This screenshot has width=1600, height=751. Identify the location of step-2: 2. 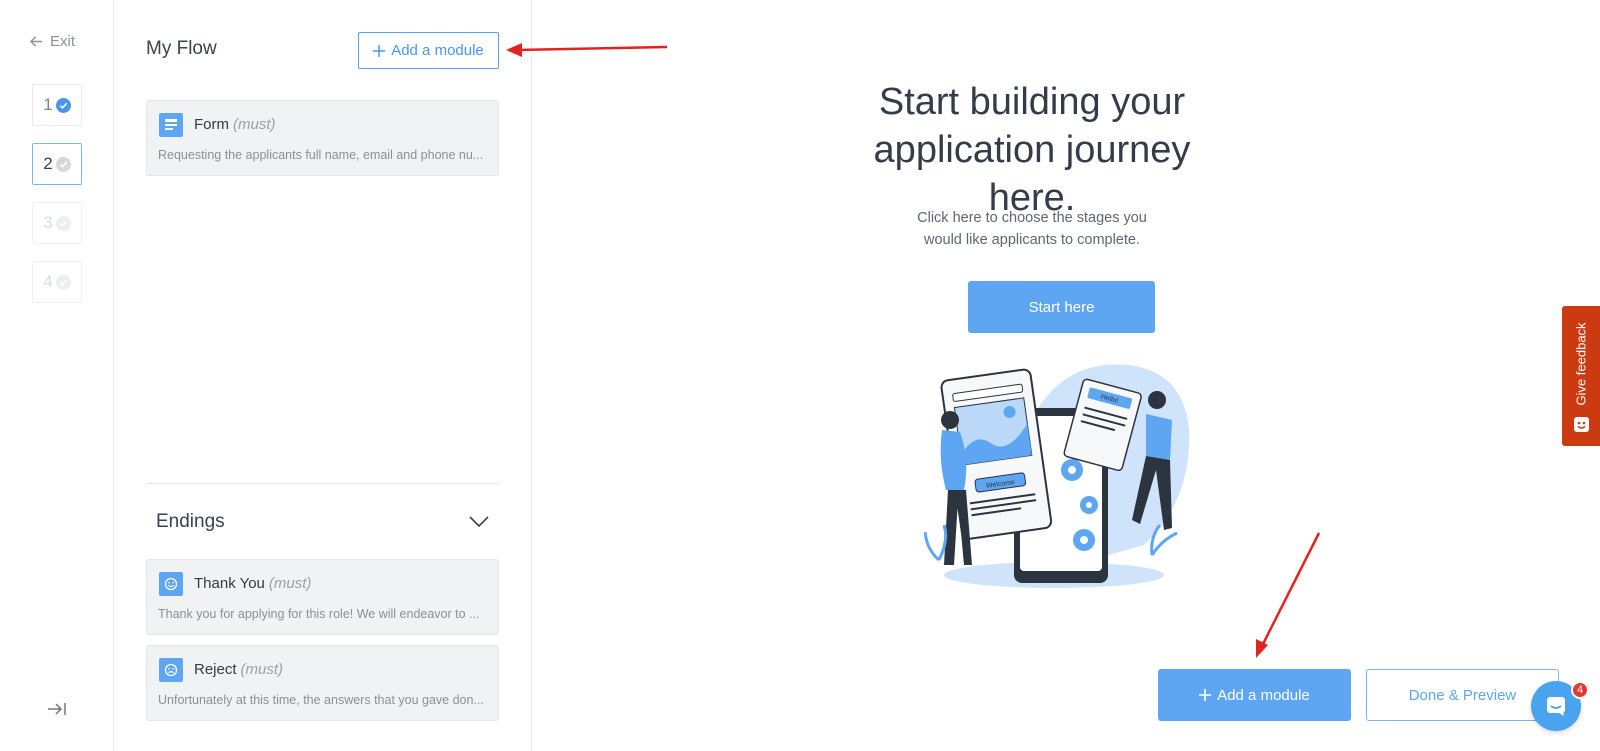
(57, 164).